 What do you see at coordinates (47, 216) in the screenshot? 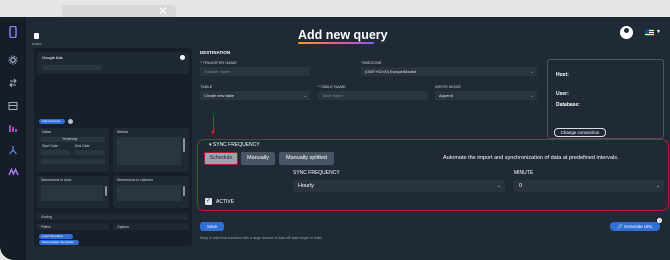
I see `sorting-label: Sorting` at bounding box center [47, 216].